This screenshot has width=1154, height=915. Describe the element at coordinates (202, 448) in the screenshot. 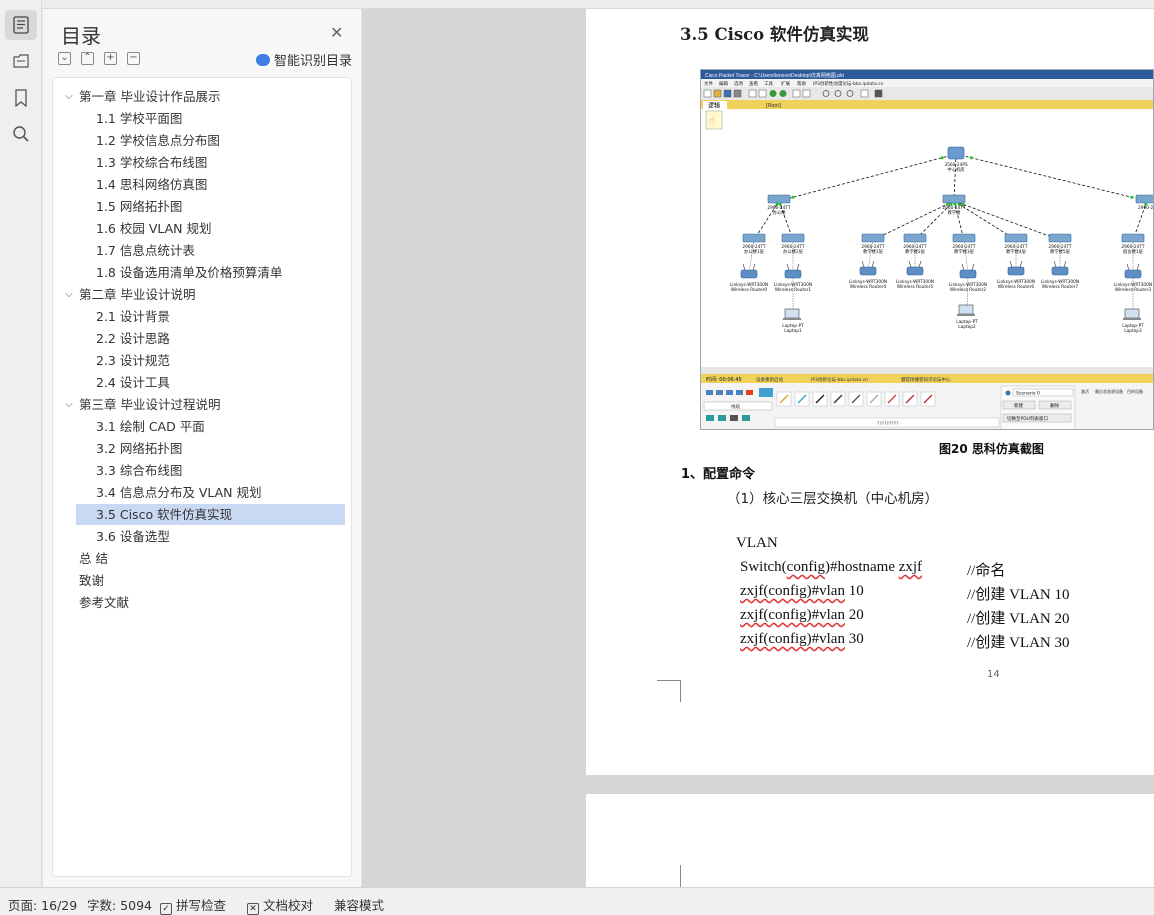

I see `toc-section: 3.2 网络拓扑图` at that location.